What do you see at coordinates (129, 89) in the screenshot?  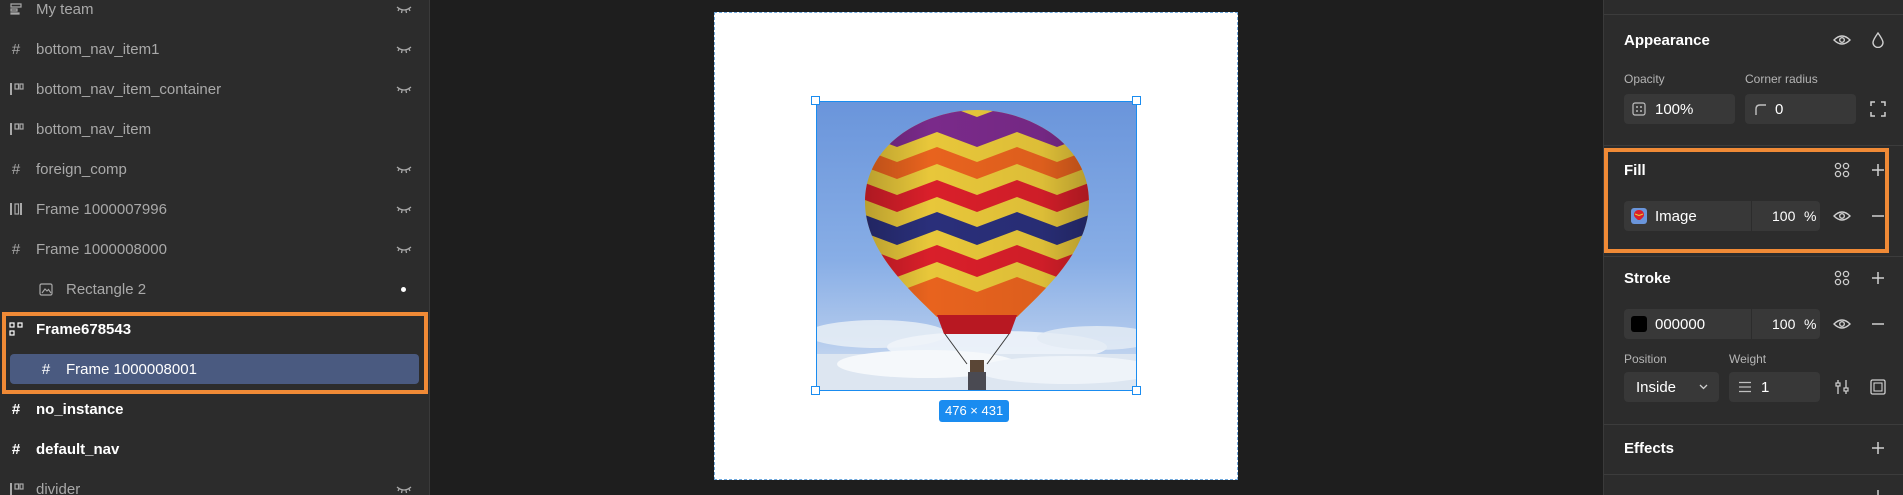 I see `layer-name: bottom_nav_item_container` at bounding box center [129, 89].